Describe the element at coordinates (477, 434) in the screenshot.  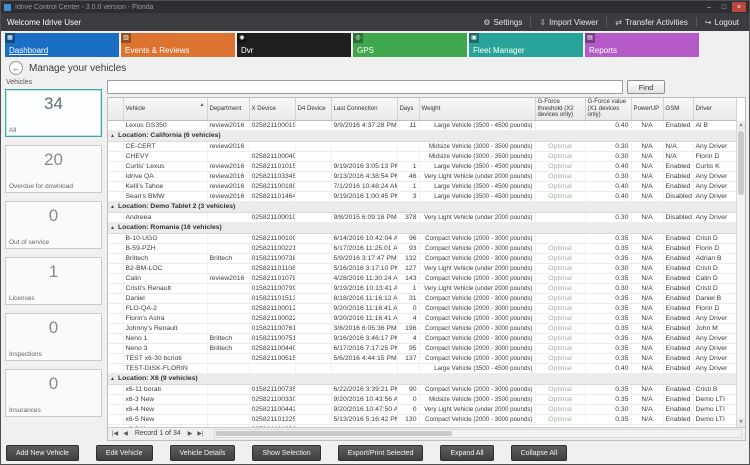
I see `horizontal-scrollbar` at that location.